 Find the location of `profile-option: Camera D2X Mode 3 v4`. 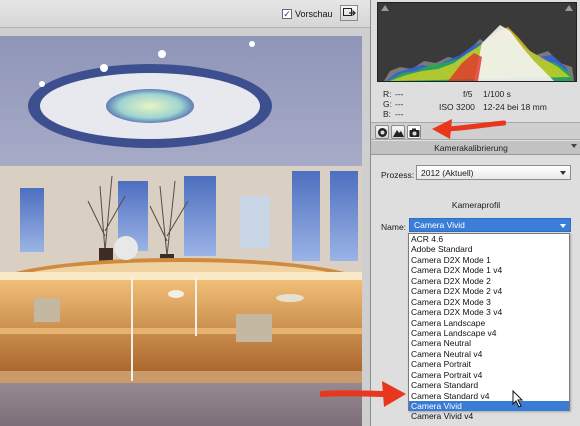

profile-option: Camera D2X Mode 3 v4 is located at coordinates (489, 312).